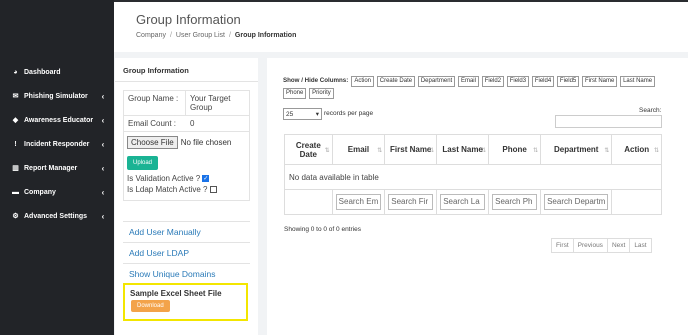  Describe the element at coordinates (515, 149) in the screenshot. I see `column-header-phone: Phone ⇅` at that location.